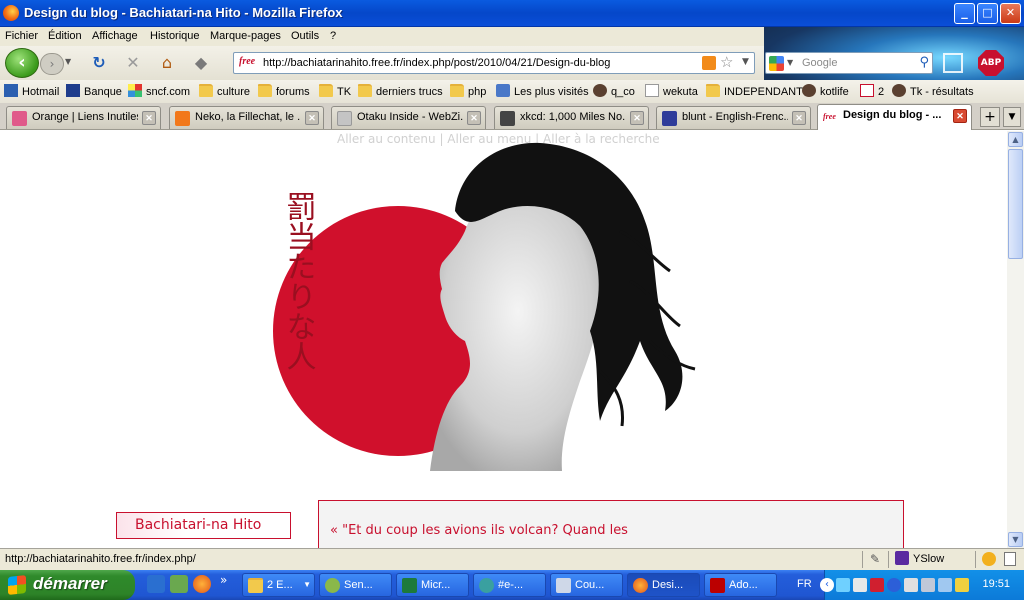  What do you see at coordinates (31, 92) in the screenshot?
I see `bookmark-item: Hotmail` at bounding box center [31, 92].